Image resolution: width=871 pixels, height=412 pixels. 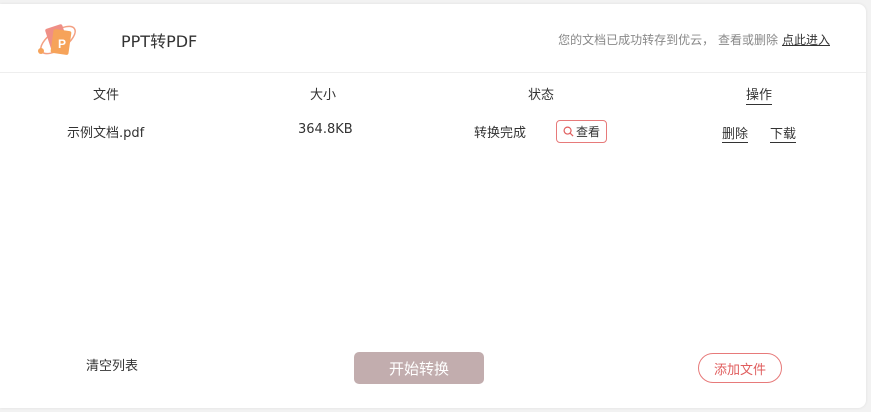 I want to click on col-header-actions: 操作, so click(x=759, y=94).